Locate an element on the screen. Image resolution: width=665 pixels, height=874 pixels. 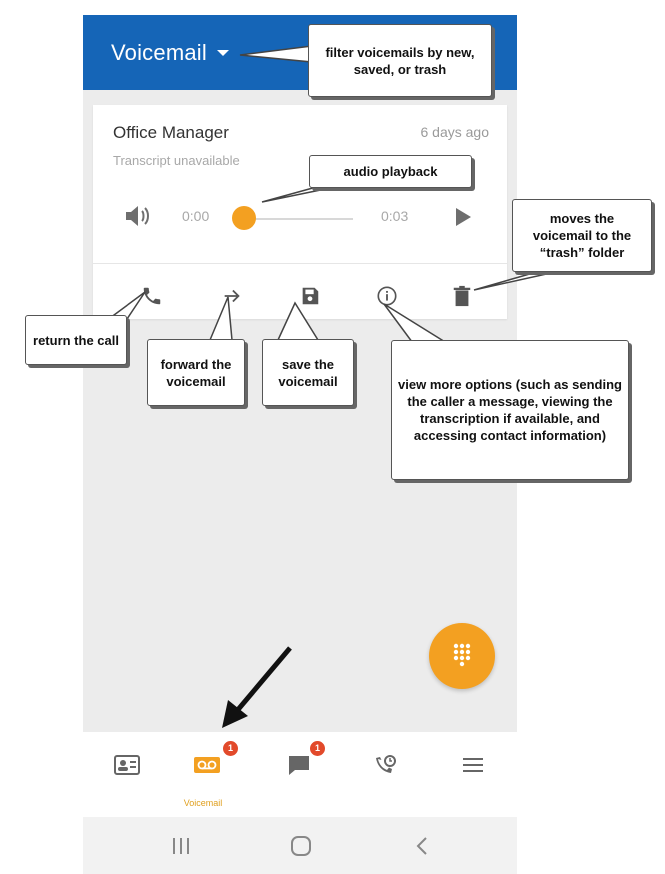
dialpad-button is located at coordinates (462, 656).